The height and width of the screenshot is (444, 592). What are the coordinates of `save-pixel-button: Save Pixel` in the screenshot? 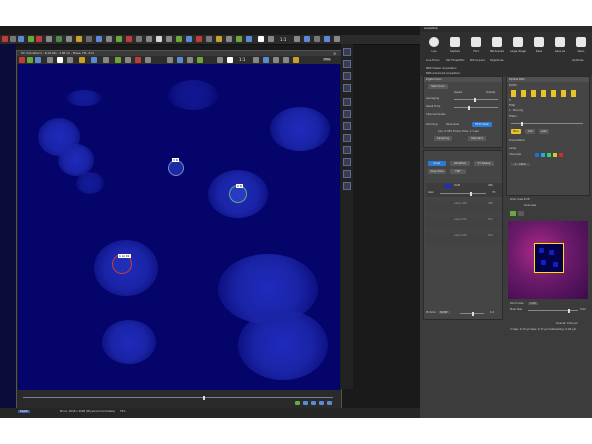 It's located at (437, 171).